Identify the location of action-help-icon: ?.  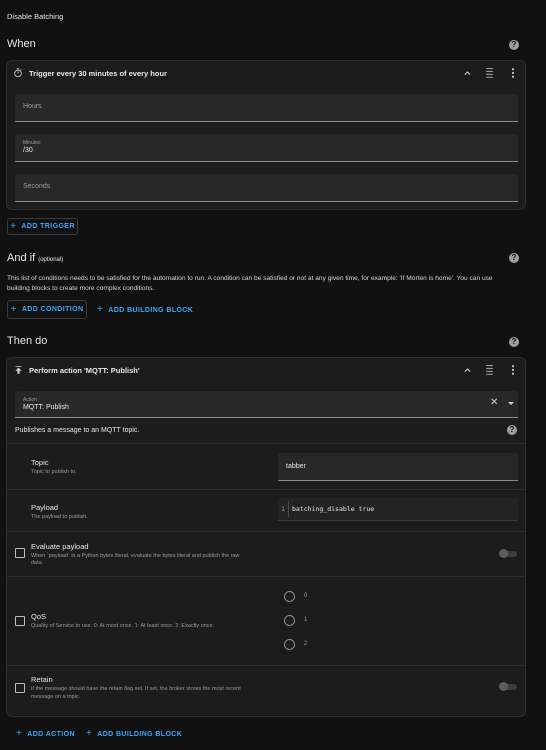
(512, 430).